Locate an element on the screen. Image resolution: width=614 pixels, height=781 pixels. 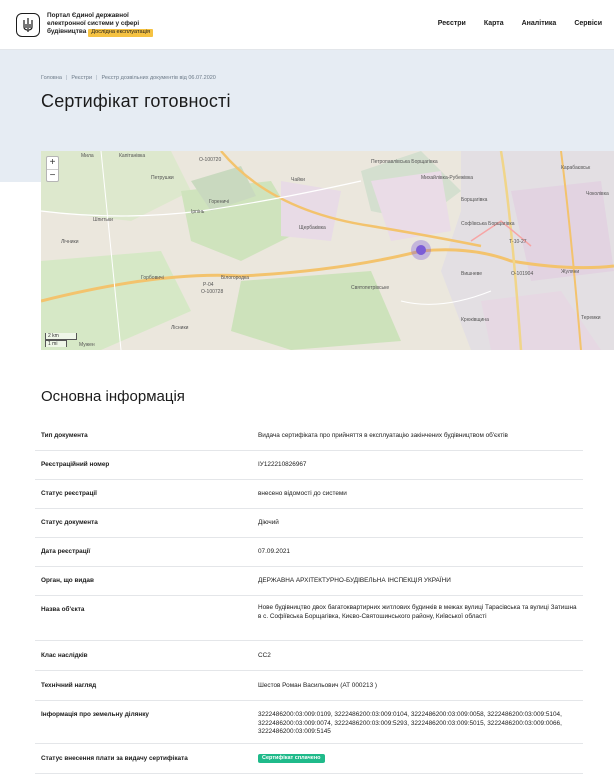
page-title: Сертифікат готовності is located at coordinates (136, 101).